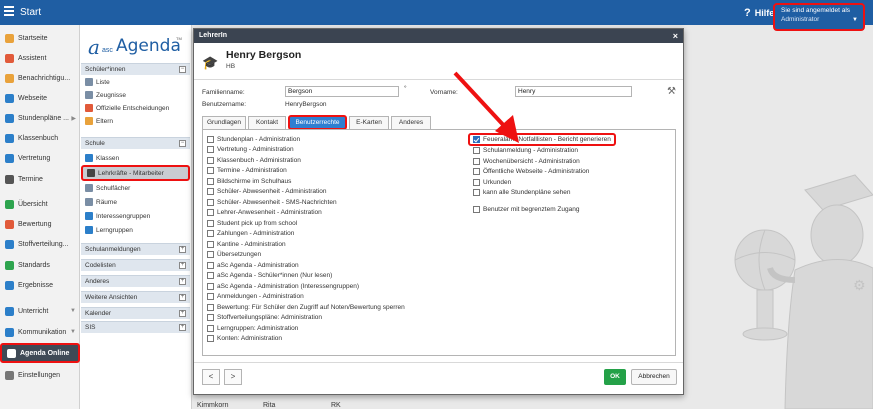  I want to click on permission-checkbox-row: Öffentliche Webseite - Administration, so click(531, 172).